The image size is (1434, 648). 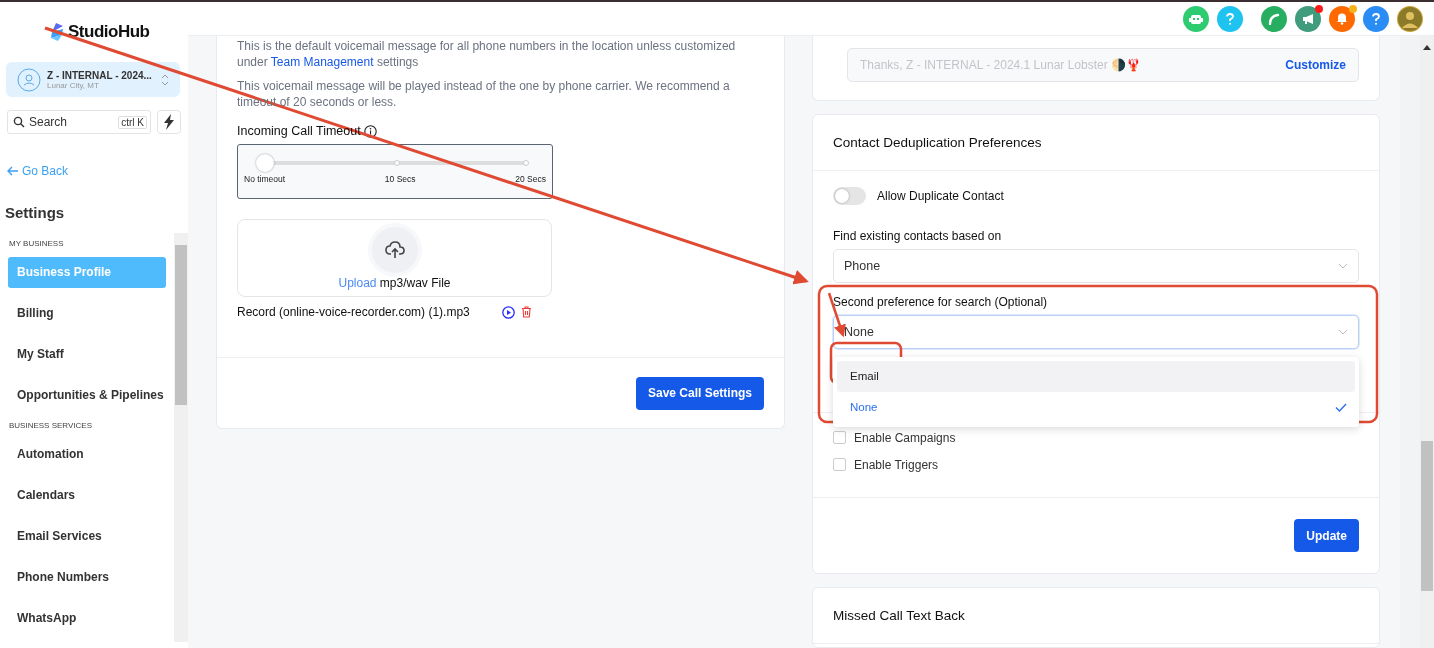 I want to click on robot-icon, so click(x=1196, y=18).